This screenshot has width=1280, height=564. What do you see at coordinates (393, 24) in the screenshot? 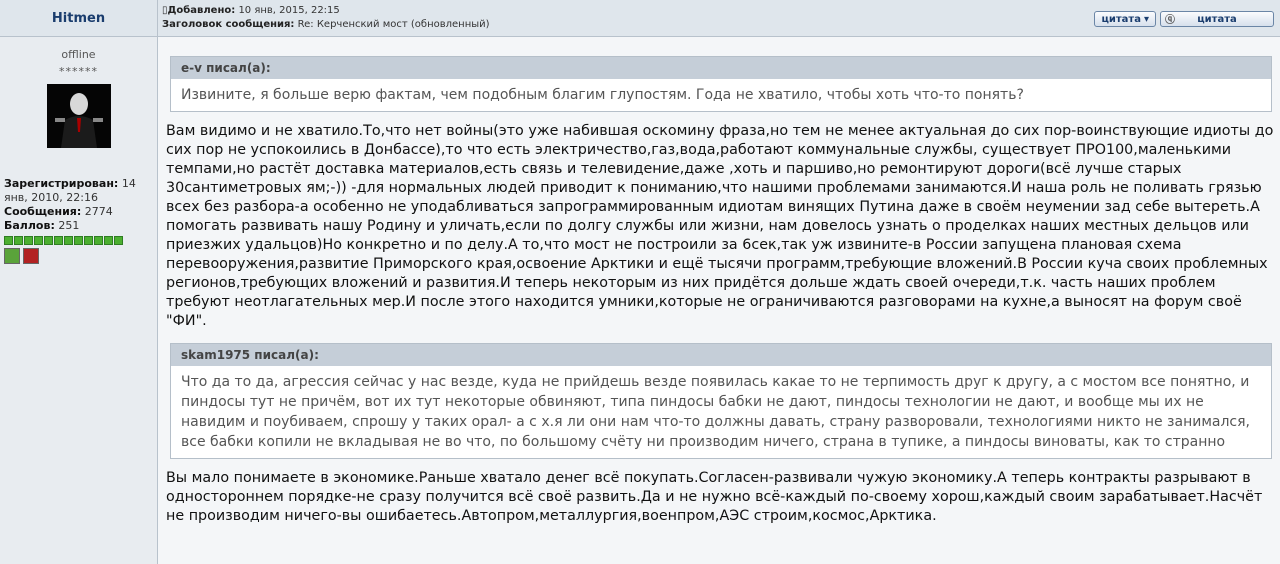
I see `subject-value: Re: Керченский мост (обновленный)` at bounding box center [393, 24].